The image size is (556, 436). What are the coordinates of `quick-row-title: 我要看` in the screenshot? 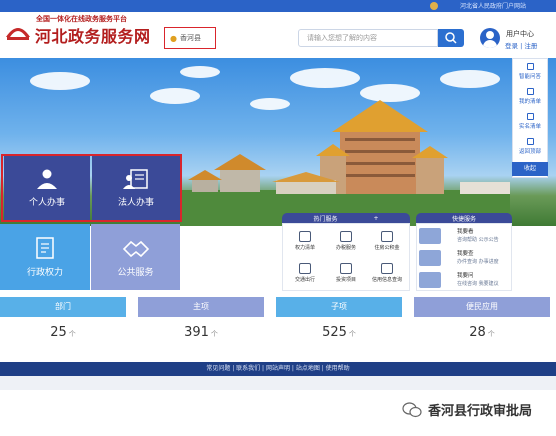 It's located at (465, 232).